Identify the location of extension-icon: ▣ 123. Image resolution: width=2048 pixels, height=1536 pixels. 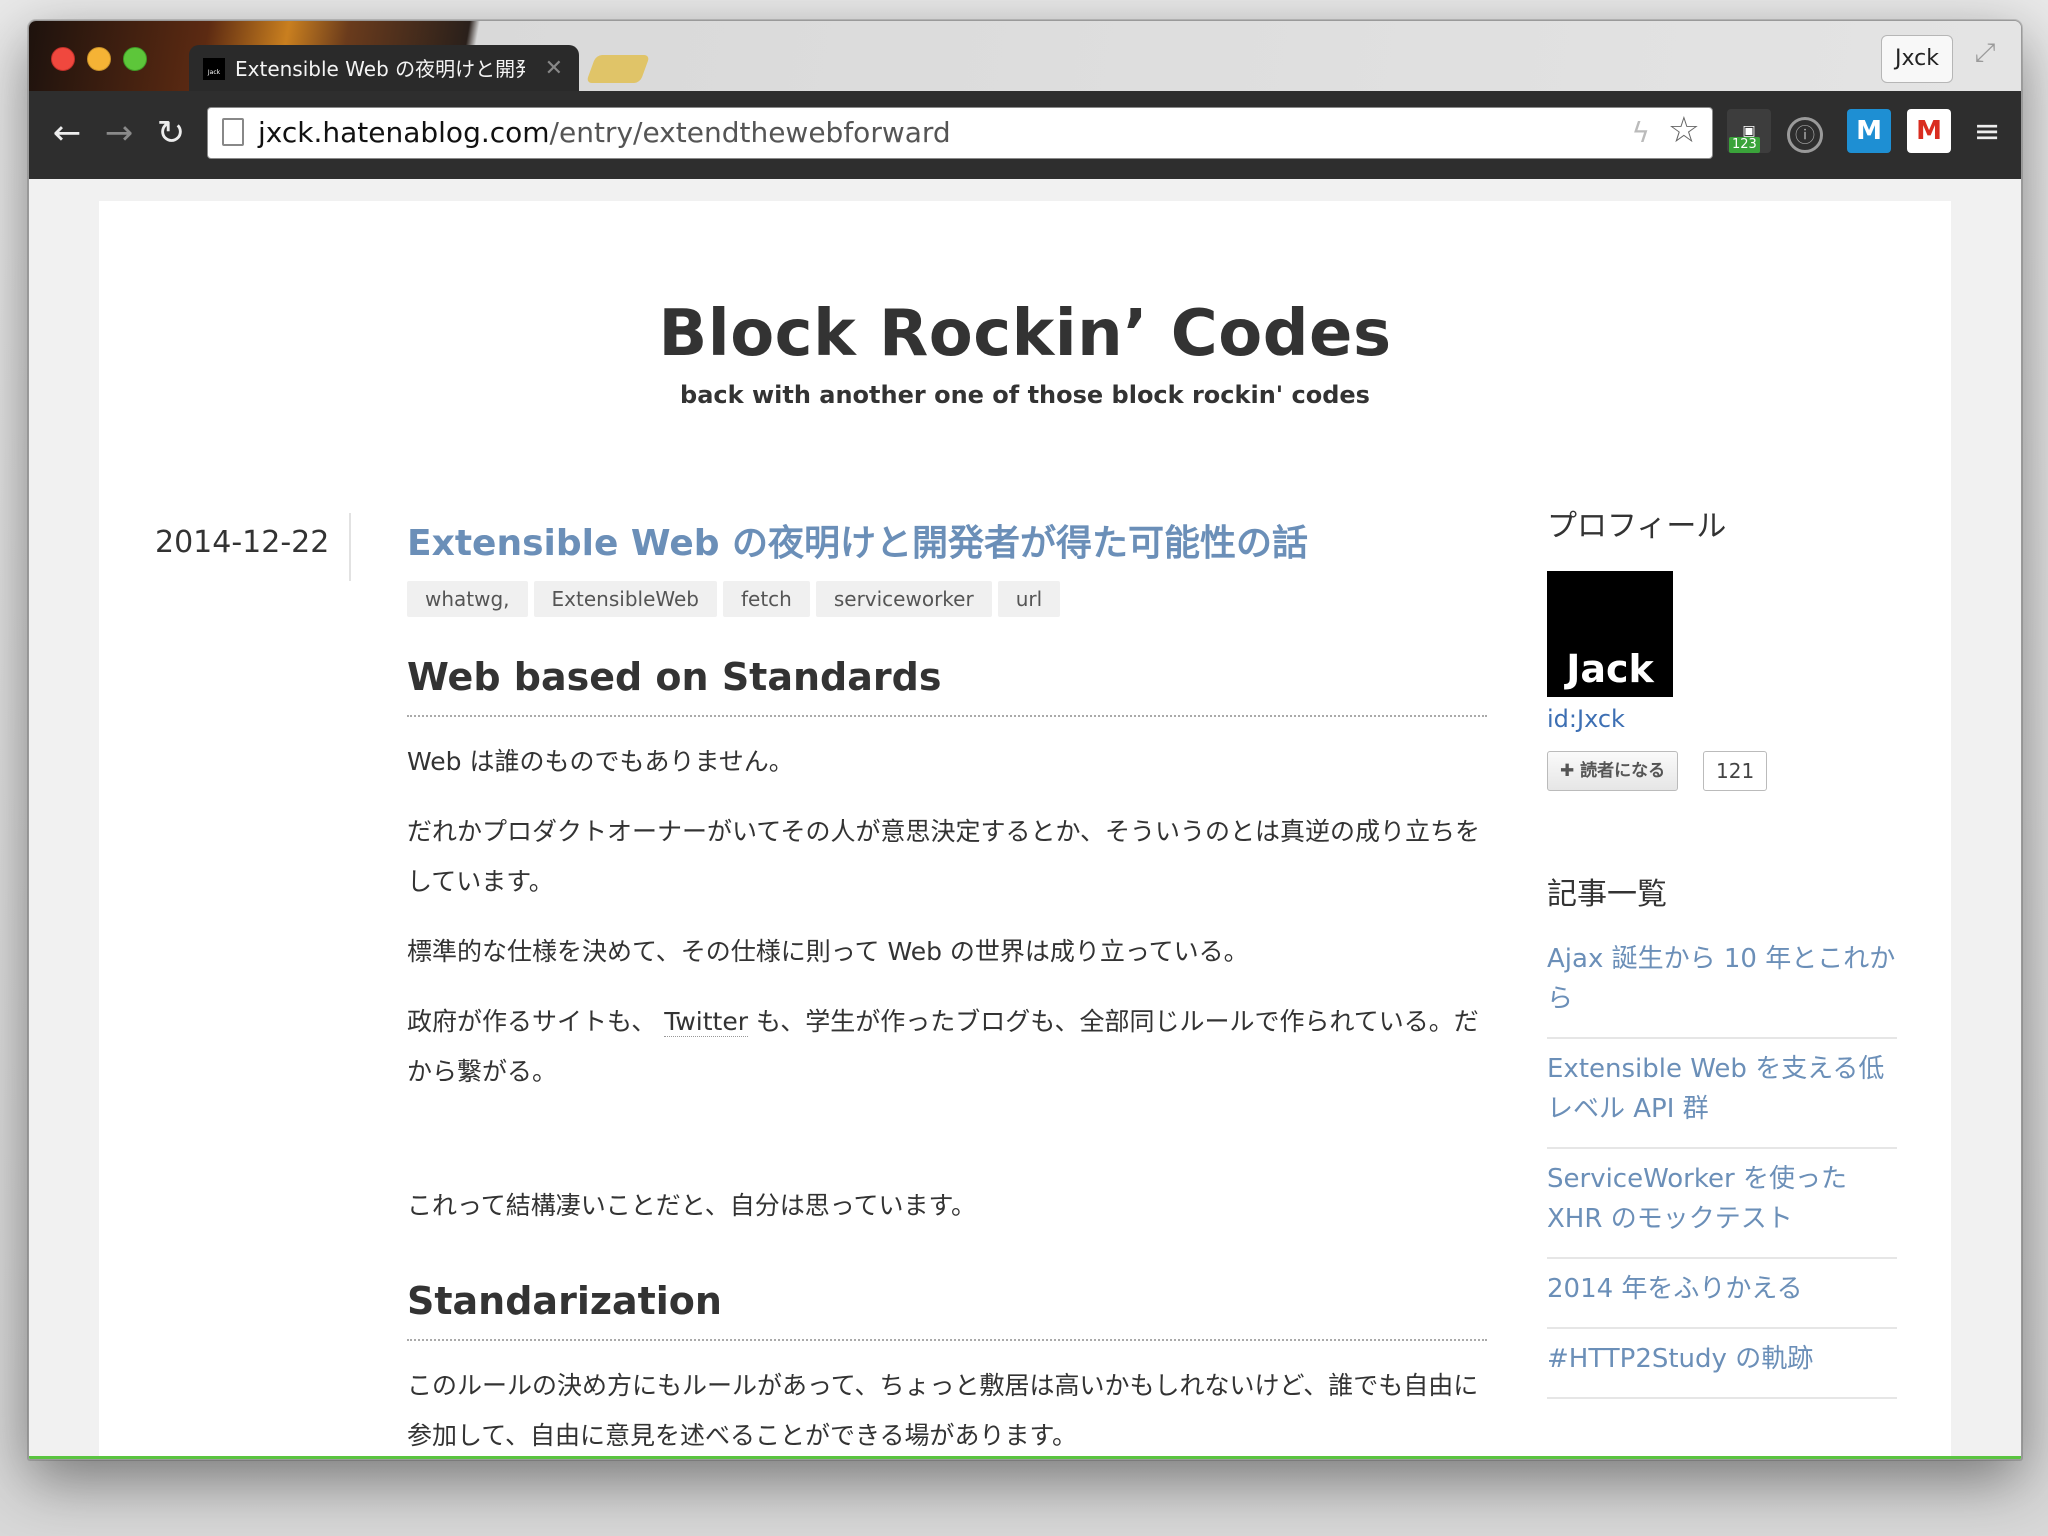
(1749, 131).